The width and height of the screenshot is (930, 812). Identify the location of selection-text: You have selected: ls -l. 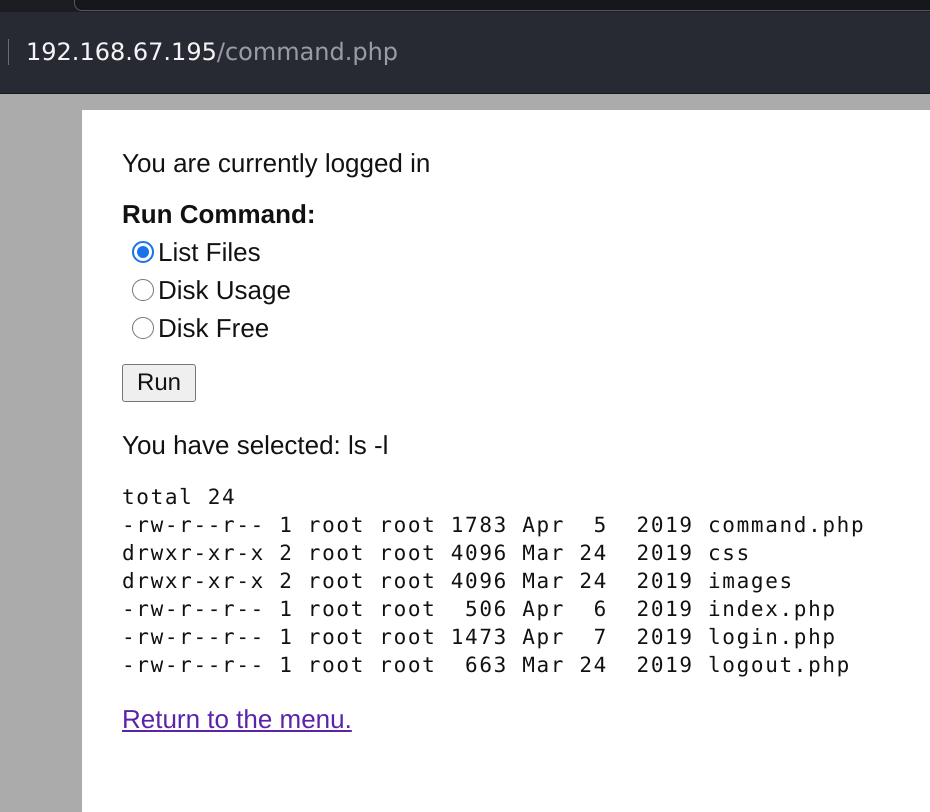
(256, 445).